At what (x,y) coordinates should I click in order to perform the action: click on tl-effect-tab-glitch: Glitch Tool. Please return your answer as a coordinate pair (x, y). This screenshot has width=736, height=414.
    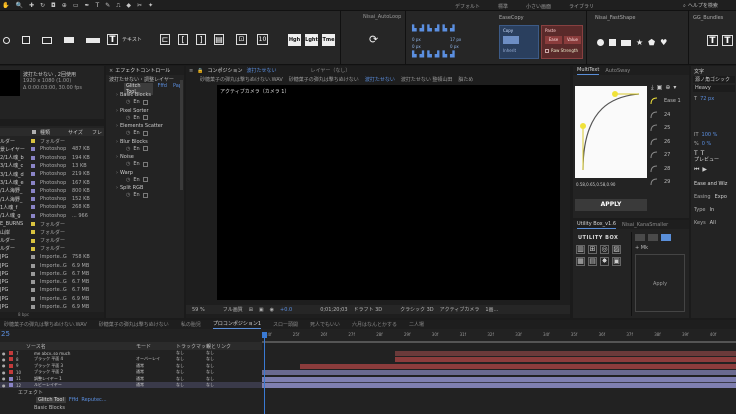
    Looking at the image, I should click on (51, 400).